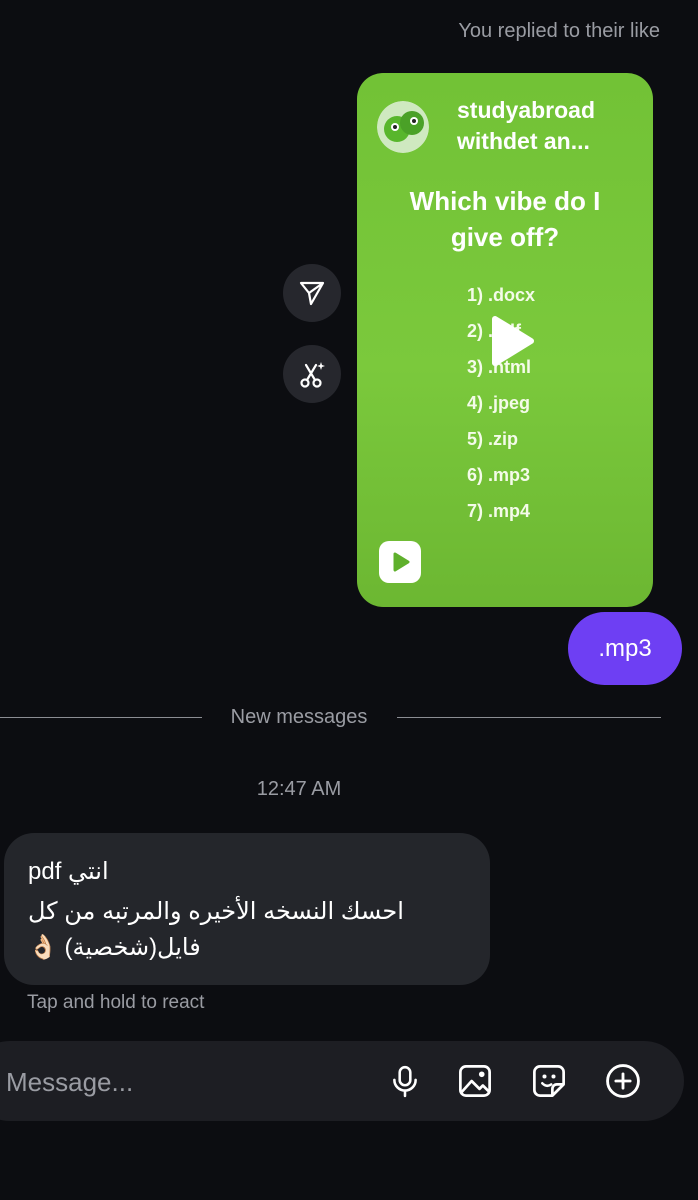 The width and height of the screenshot is (698, 1200). I want to click on send-icon, so click(312, 293).